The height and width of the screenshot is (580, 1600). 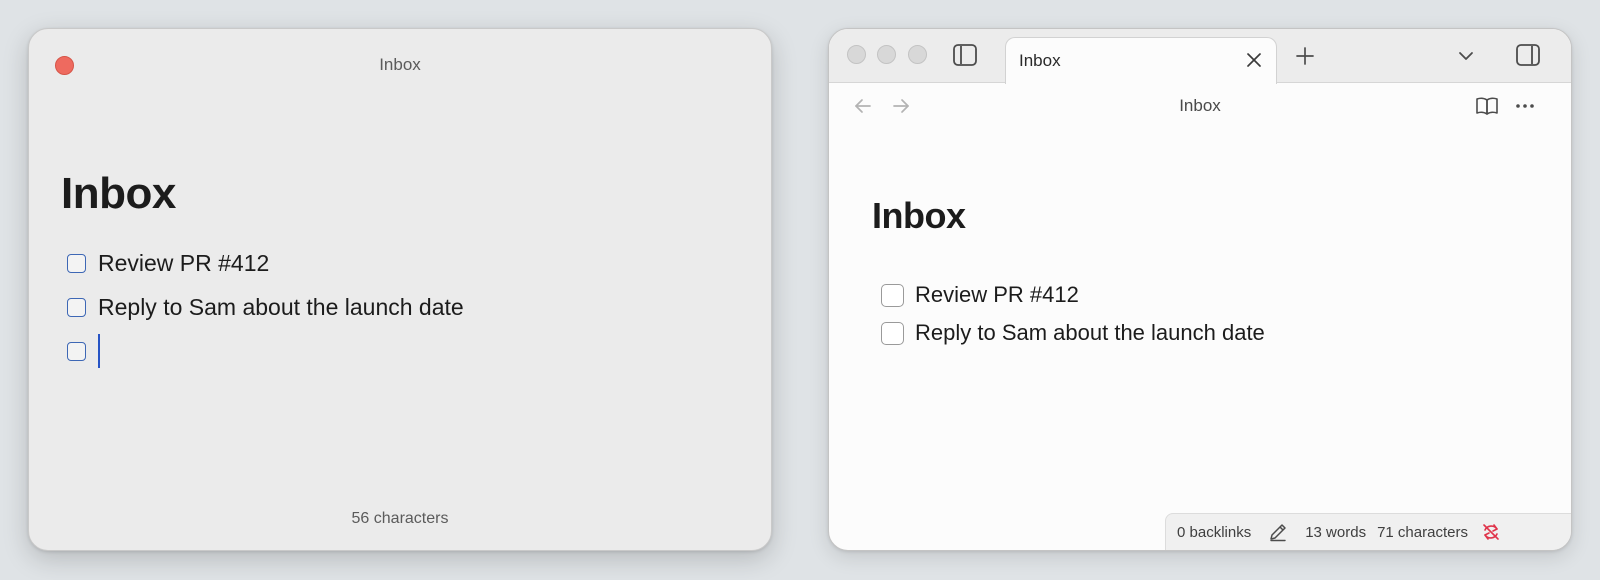 I want to click on more-options-icon, so click(x=1525, y=106).